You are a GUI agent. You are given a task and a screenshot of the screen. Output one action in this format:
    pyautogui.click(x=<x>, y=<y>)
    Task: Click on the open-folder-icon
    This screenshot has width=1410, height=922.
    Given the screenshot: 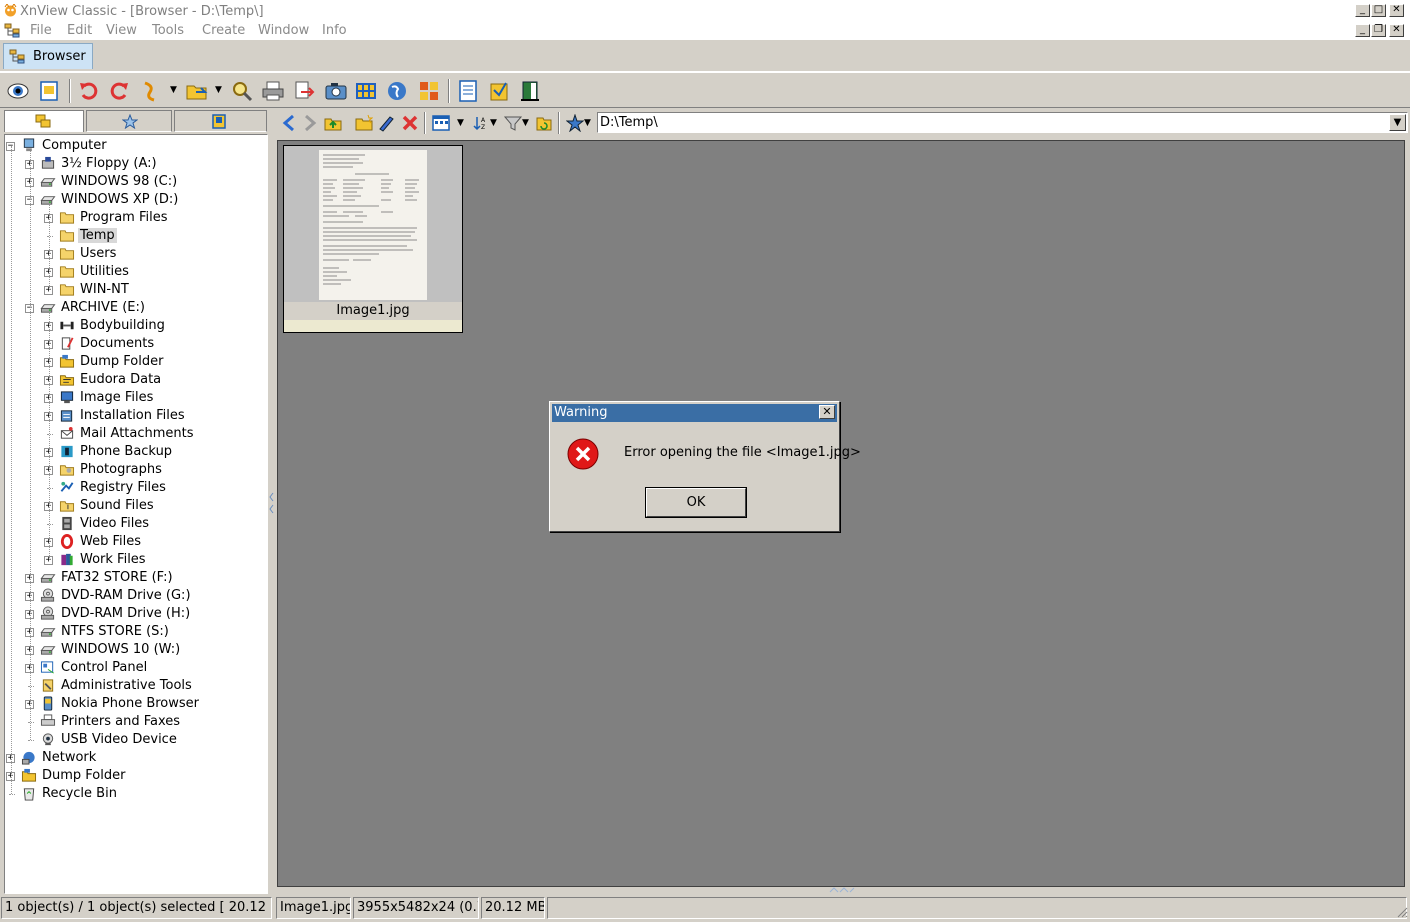 What is the action you would take?
    pyautogui.click(x=197, y=91)
    